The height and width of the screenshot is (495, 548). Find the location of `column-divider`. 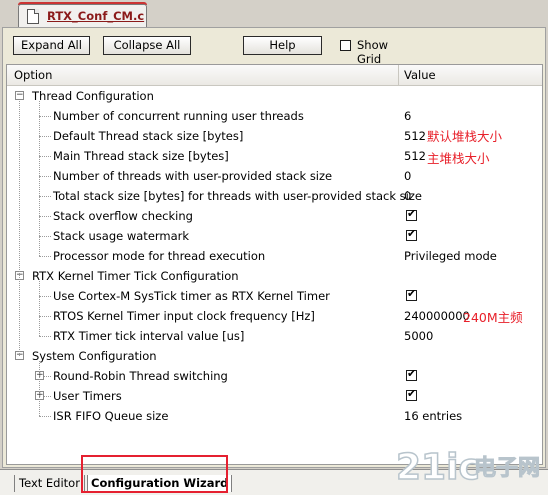

column-divider is located at coordinates (398, 75).